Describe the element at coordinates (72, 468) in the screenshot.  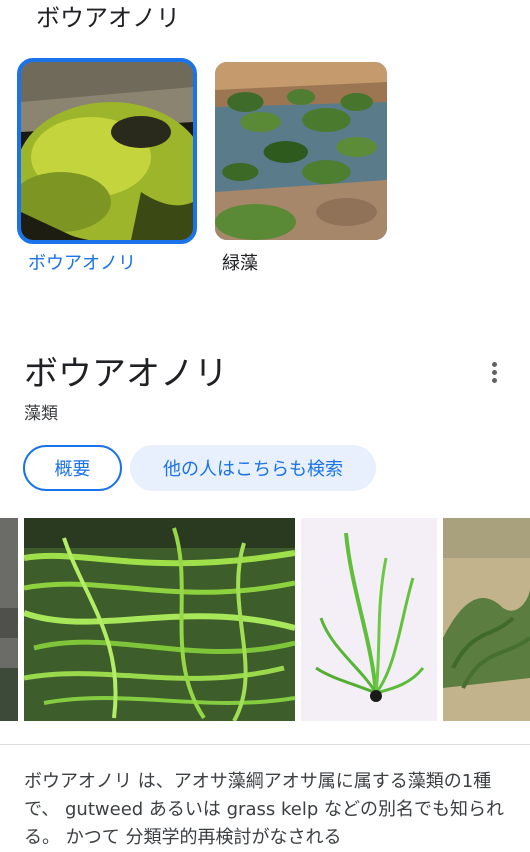
I see `chip-overview: 概要` at that location.